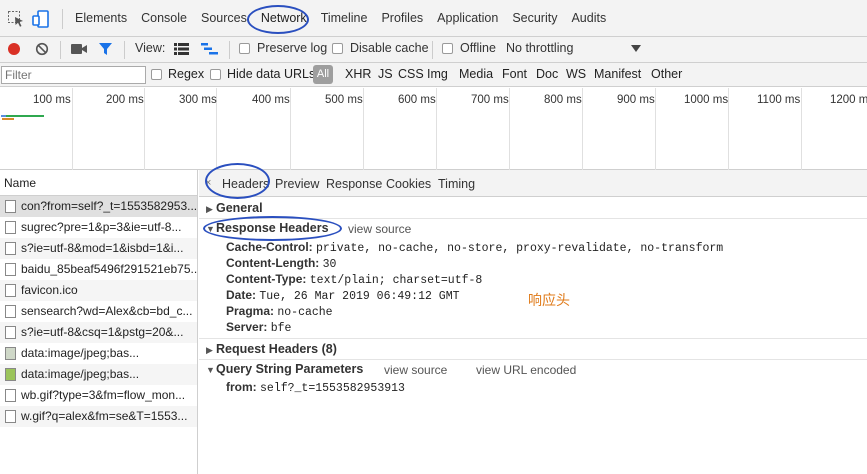 Image resolution: width=867 pixels, height=474 pixels. Describe the element at coordinates (337, 48) in the screenshot. I see `disable-cache-checkbox` at that location.